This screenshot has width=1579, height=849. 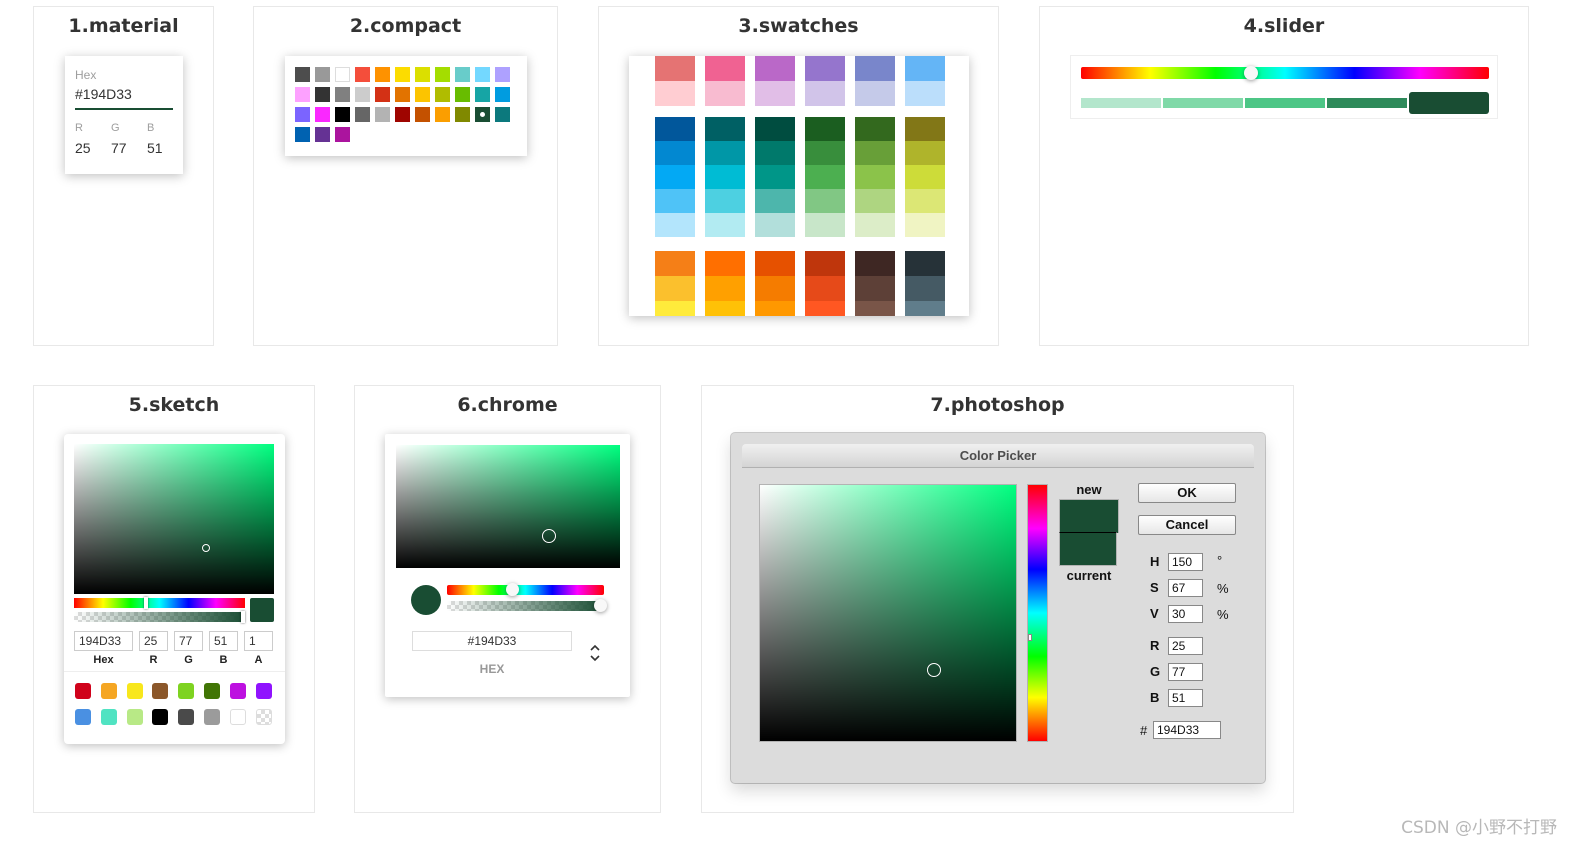 I want to click on hex-input: 194D33, so click(x=1187, y=730).